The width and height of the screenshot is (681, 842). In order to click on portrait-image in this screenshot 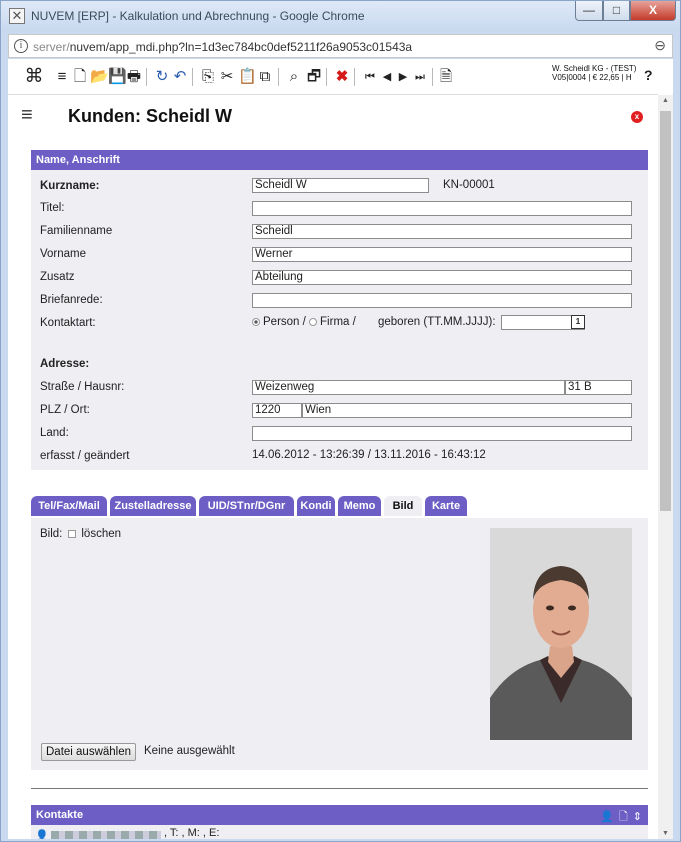, I will do `click(561, 634)`.